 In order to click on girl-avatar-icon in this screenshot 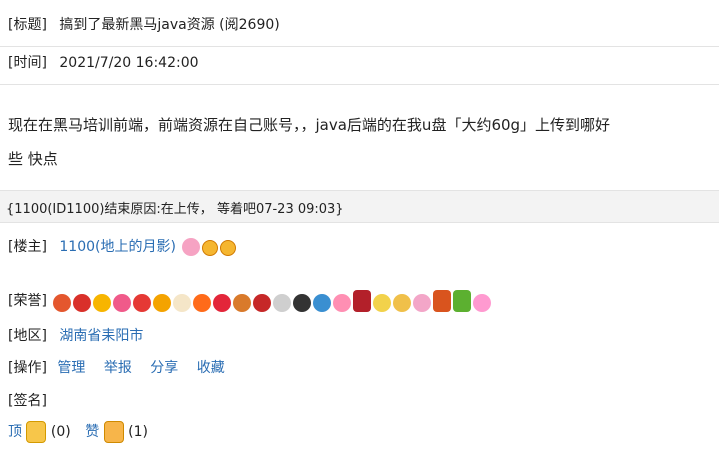, I will do `click(191, 247)`.